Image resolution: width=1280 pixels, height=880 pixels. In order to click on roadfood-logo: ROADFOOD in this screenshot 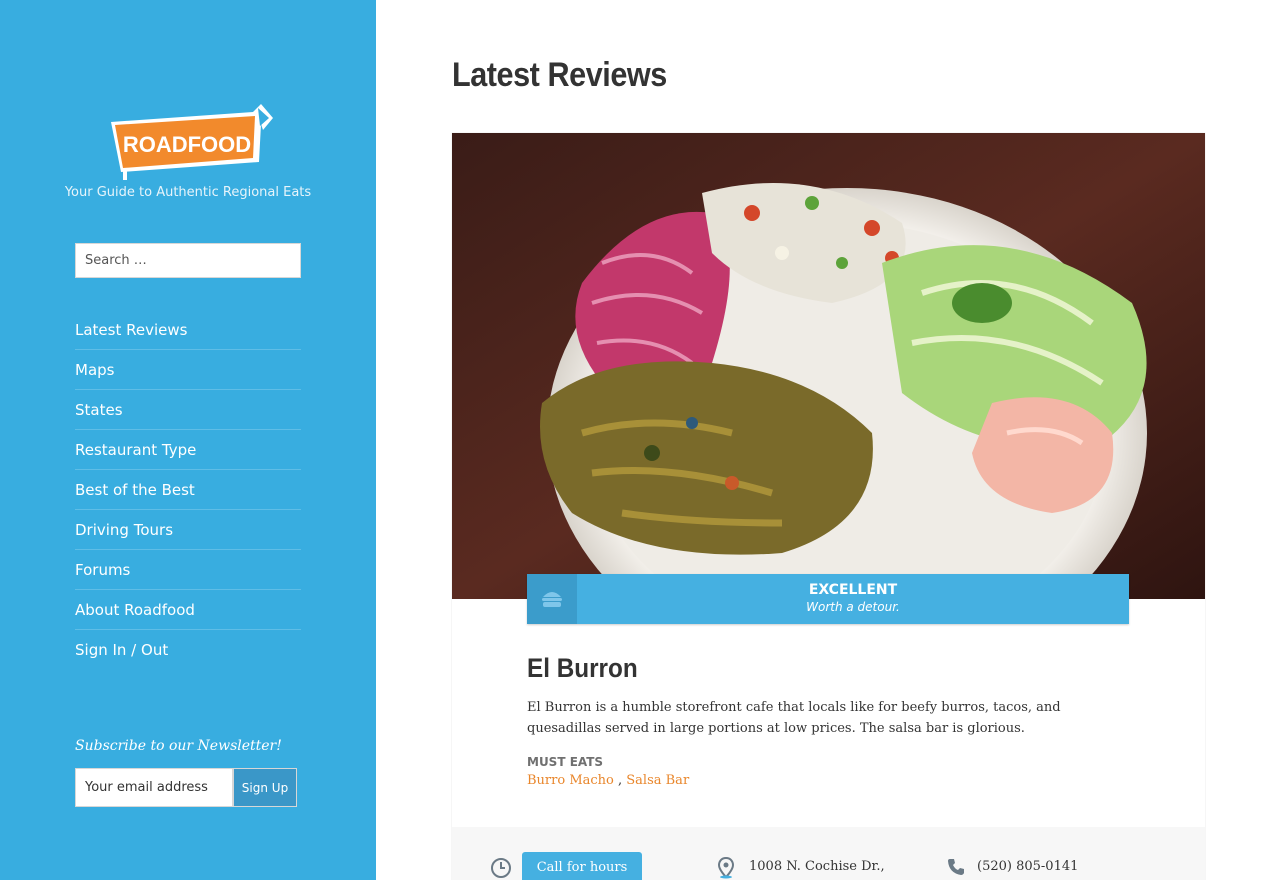, I will do `click(188, 140)`.